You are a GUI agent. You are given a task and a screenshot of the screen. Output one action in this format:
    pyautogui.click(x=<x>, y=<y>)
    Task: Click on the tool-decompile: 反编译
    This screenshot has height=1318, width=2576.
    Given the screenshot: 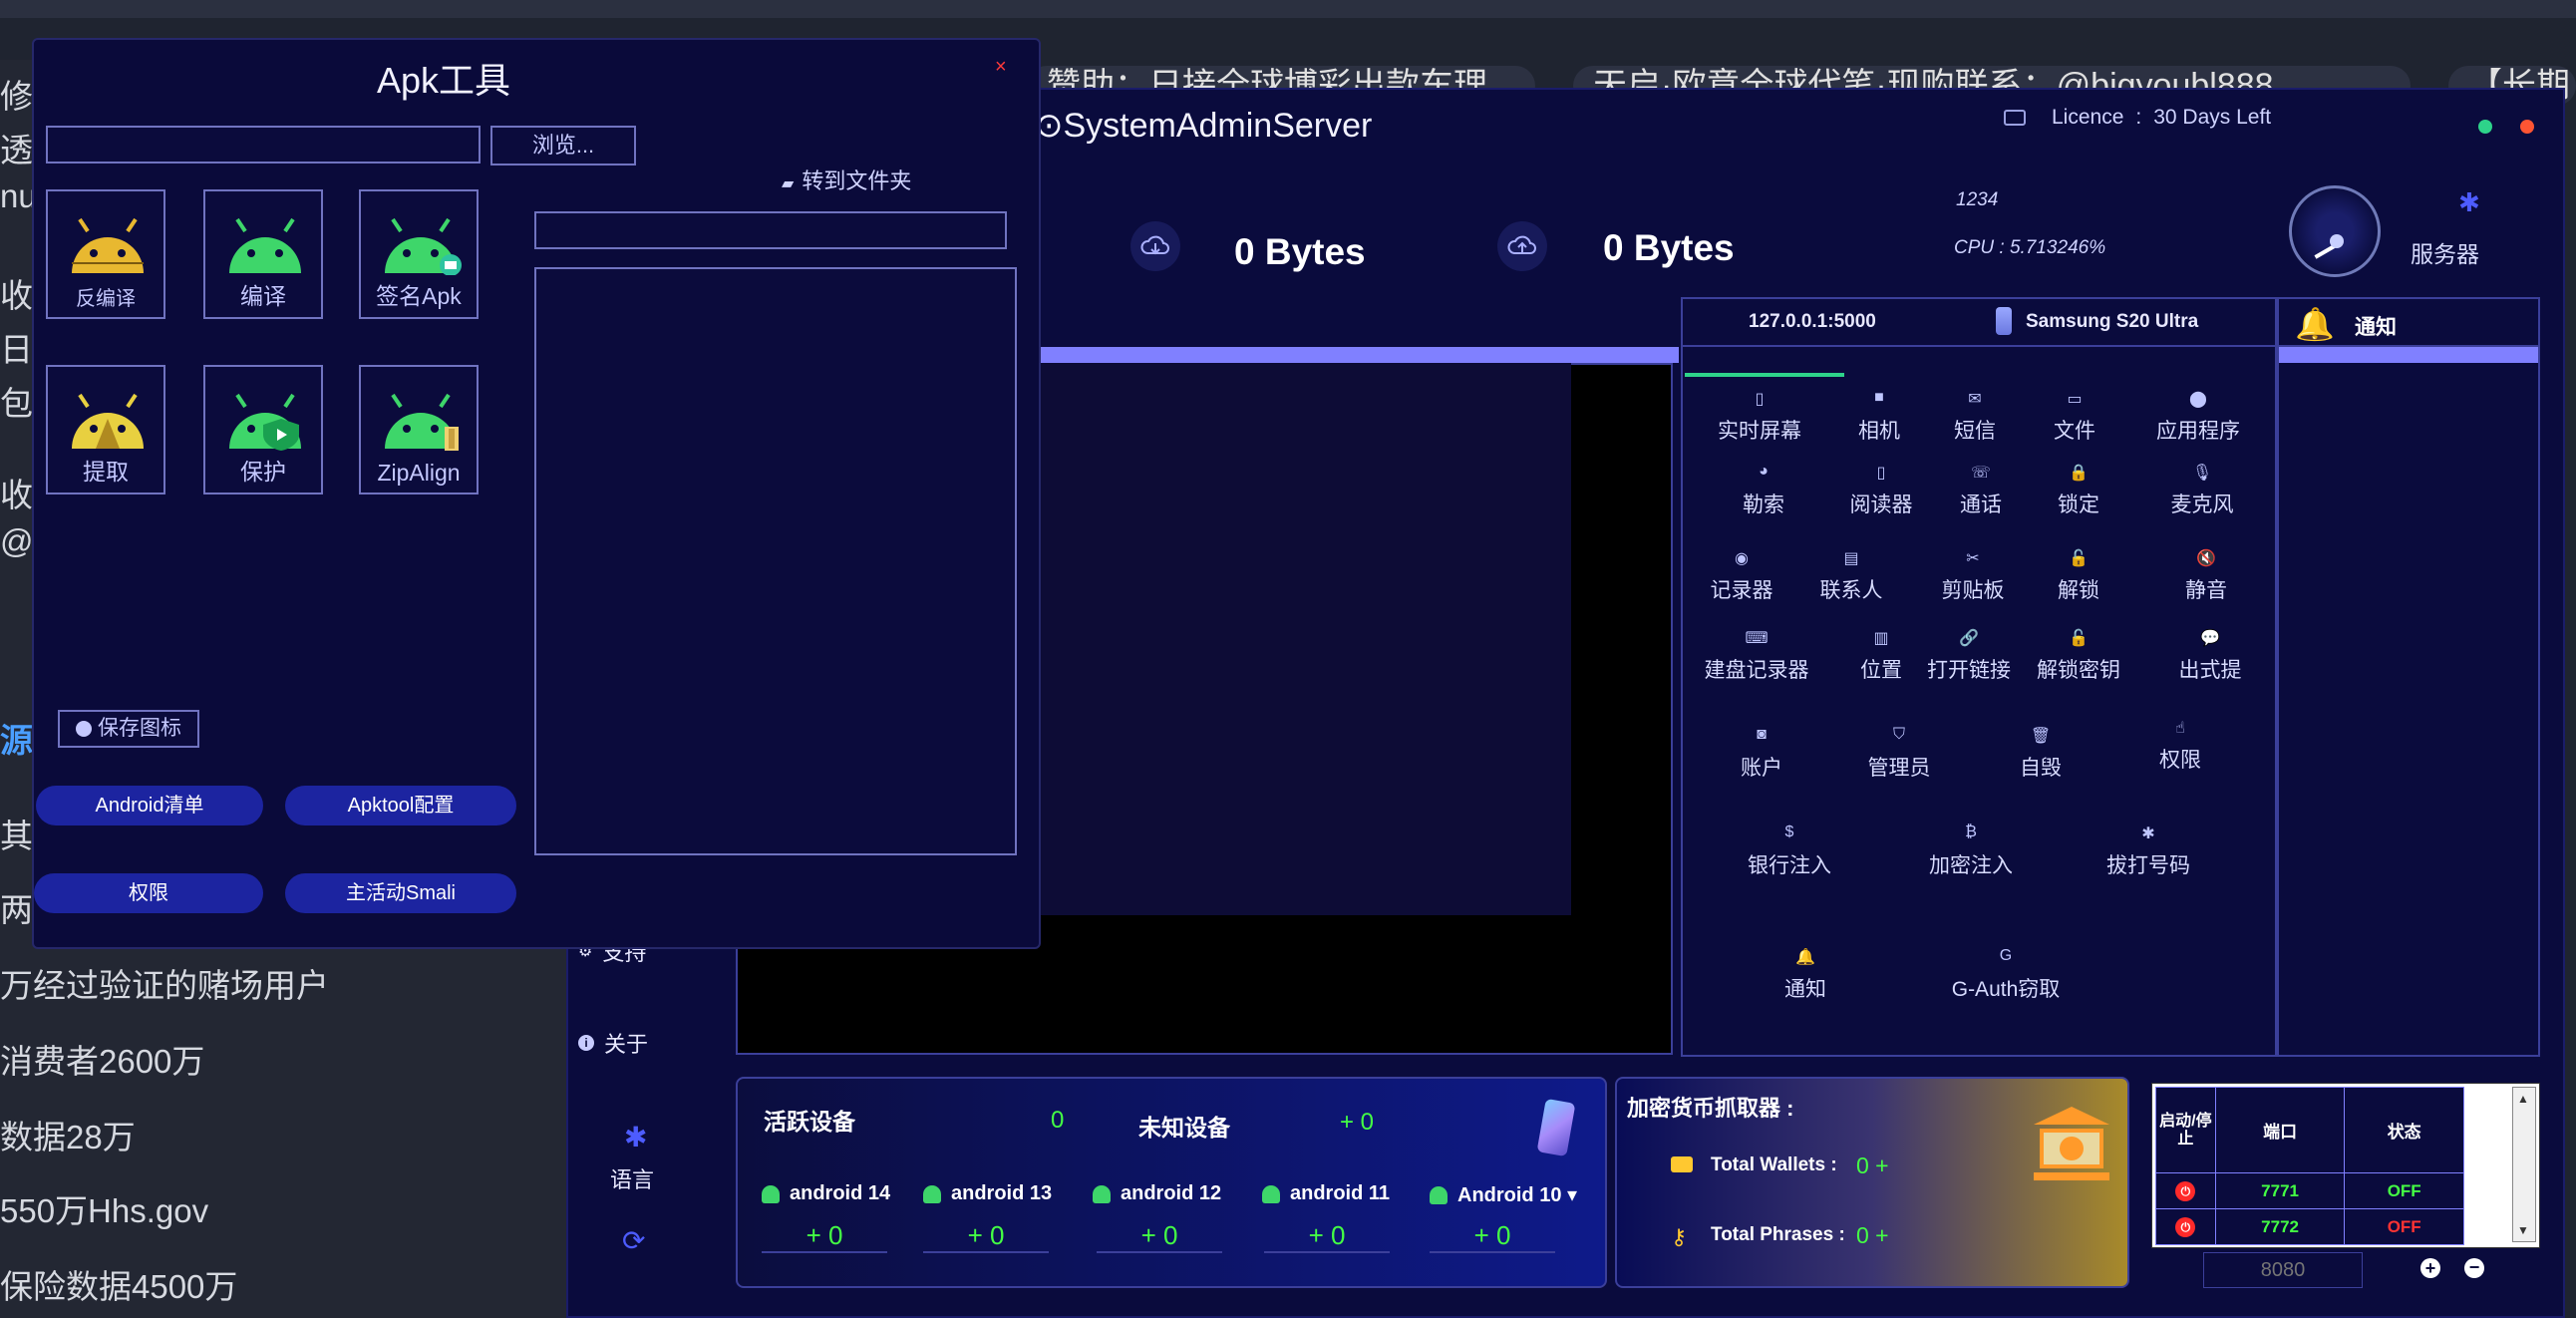 What is the action you would take?
    pyautogui.click(x=105, y=254)
    